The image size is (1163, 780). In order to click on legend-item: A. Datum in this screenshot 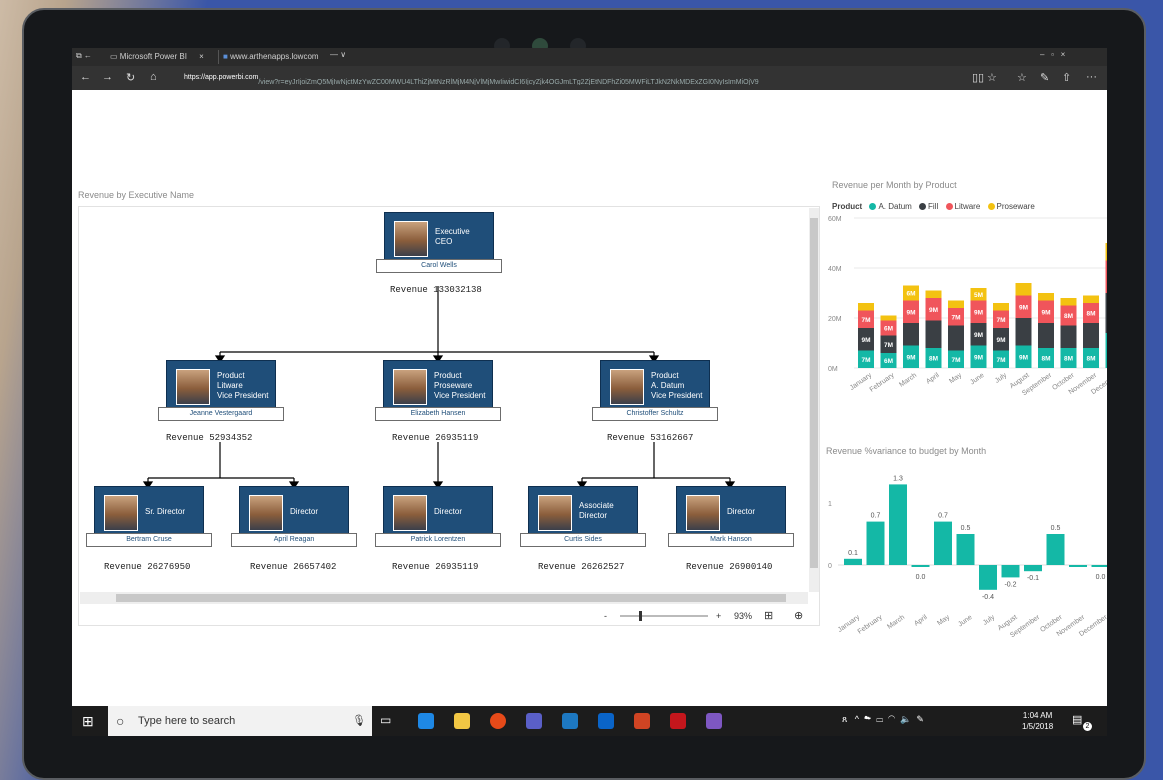, I will do `click(895, 206)`.